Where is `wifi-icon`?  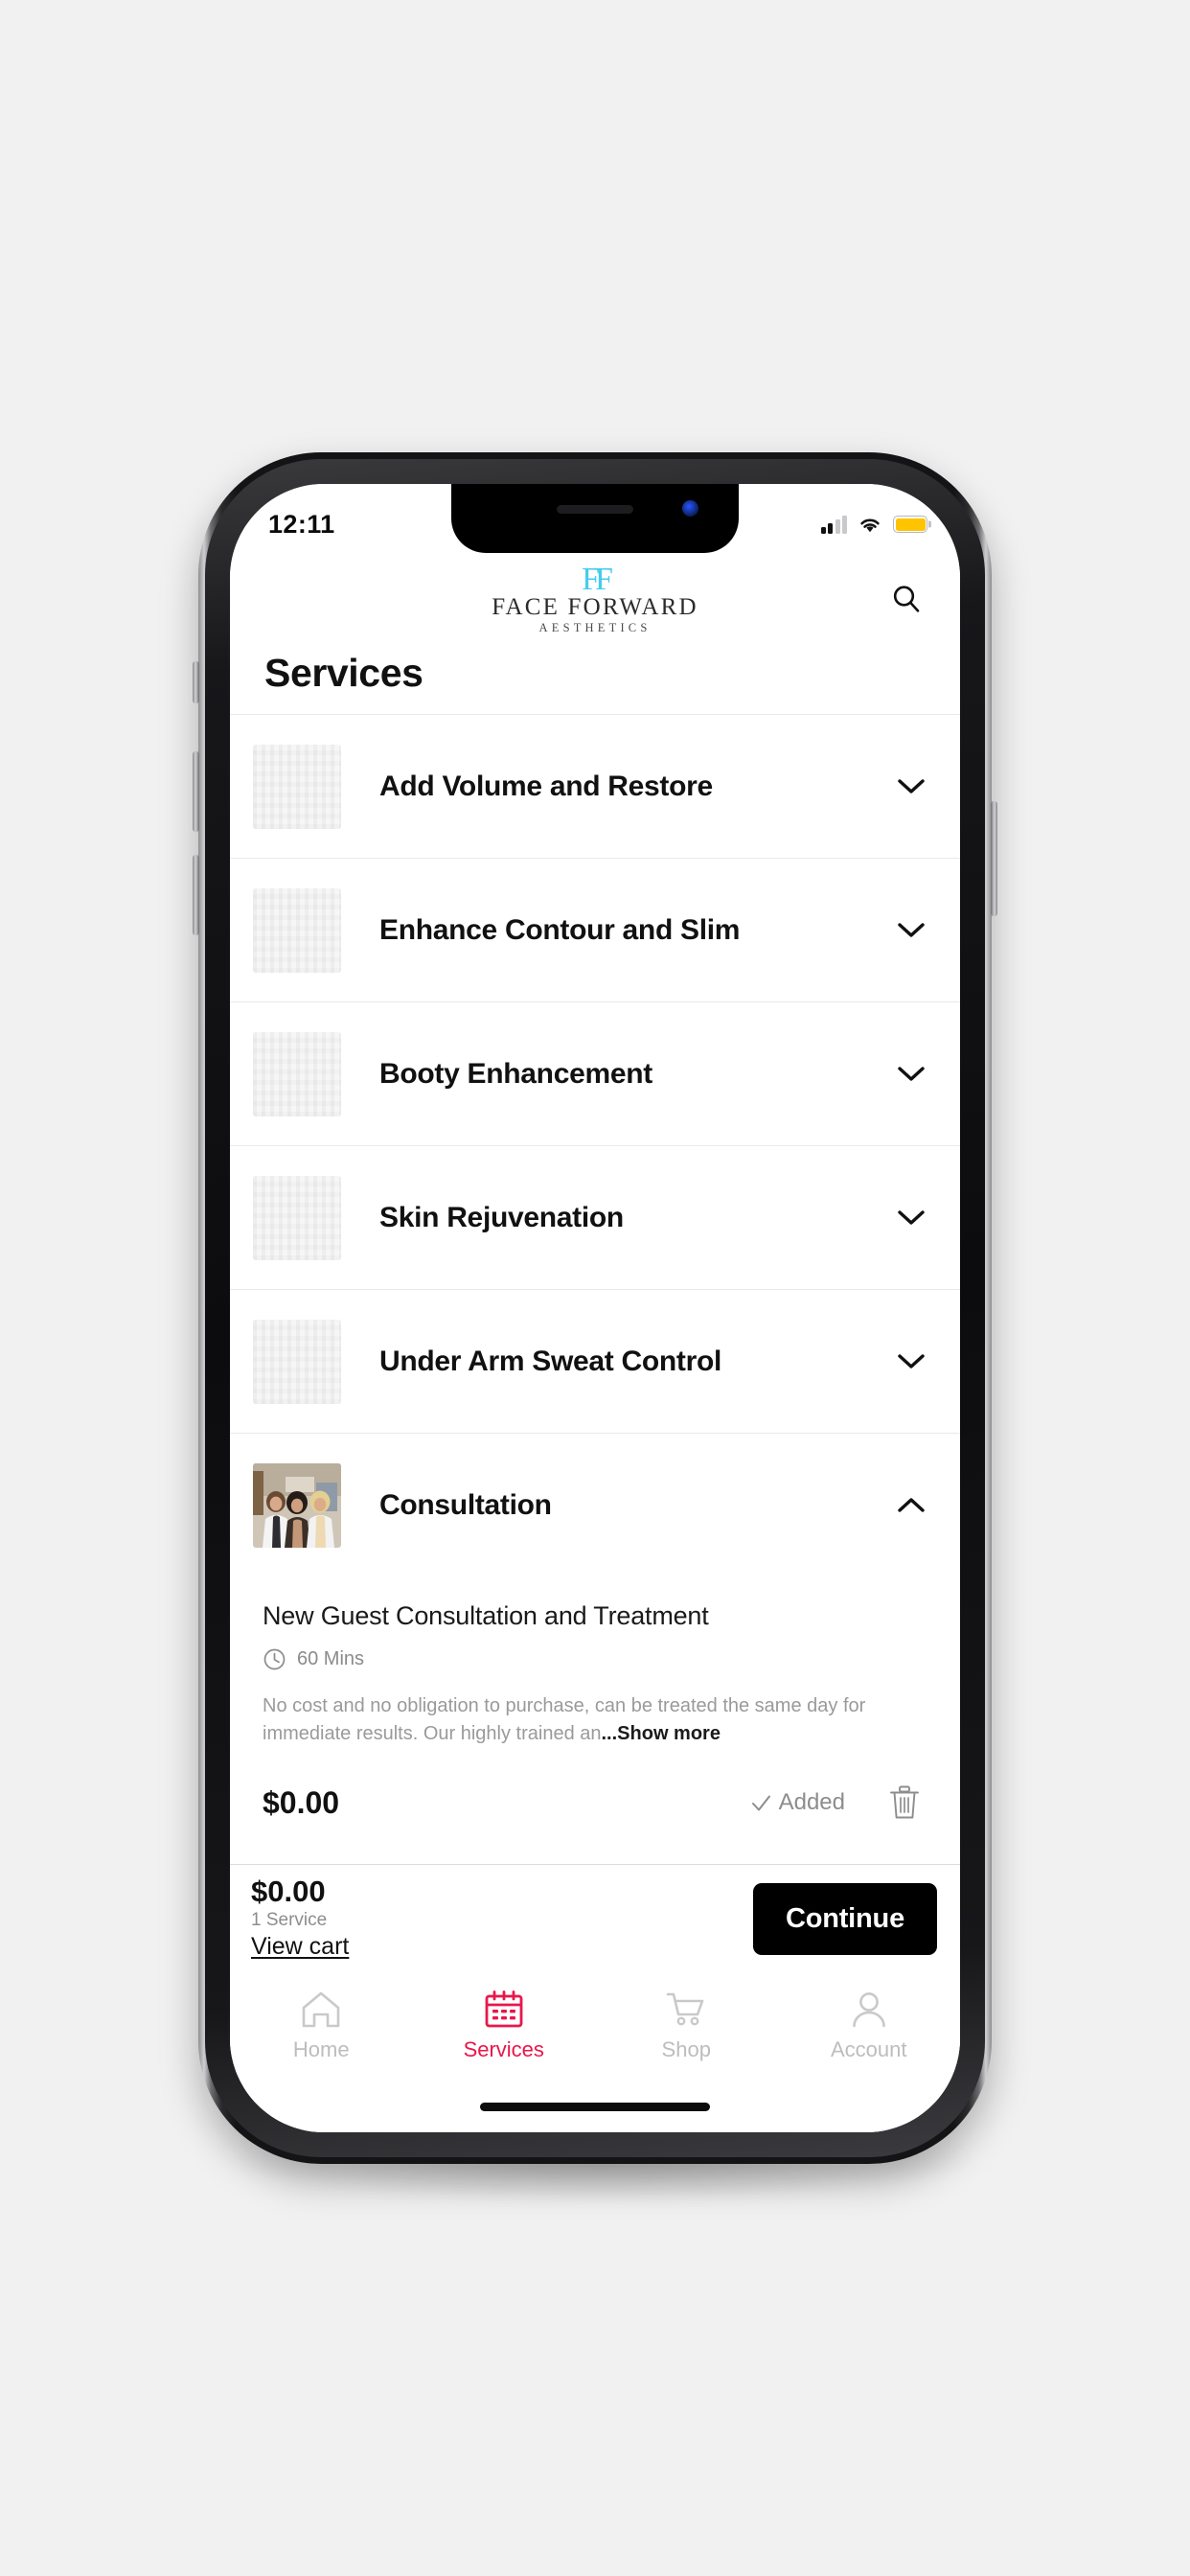 wifi-icon is located at coordinates (870, 525).